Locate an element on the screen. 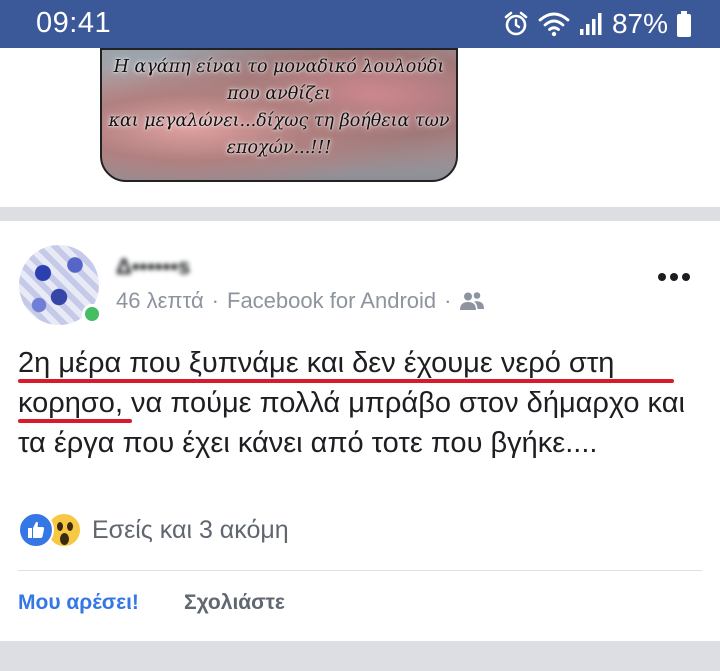 The width and height of the screenshot is (720, 671). alarm-icon is located at coordinates (516, 23).